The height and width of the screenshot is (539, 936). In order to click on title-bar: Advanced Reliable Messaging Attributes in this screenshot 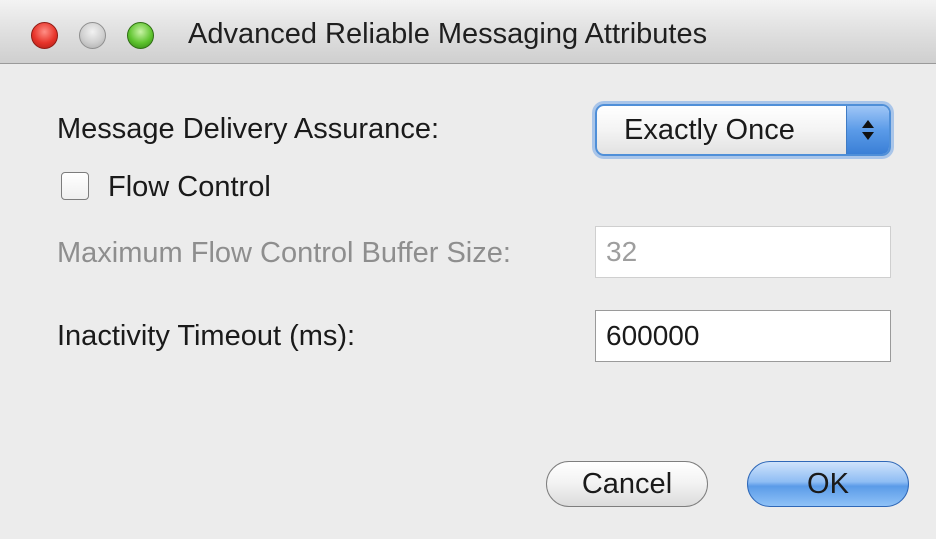, I will do `click(468, 32)`.